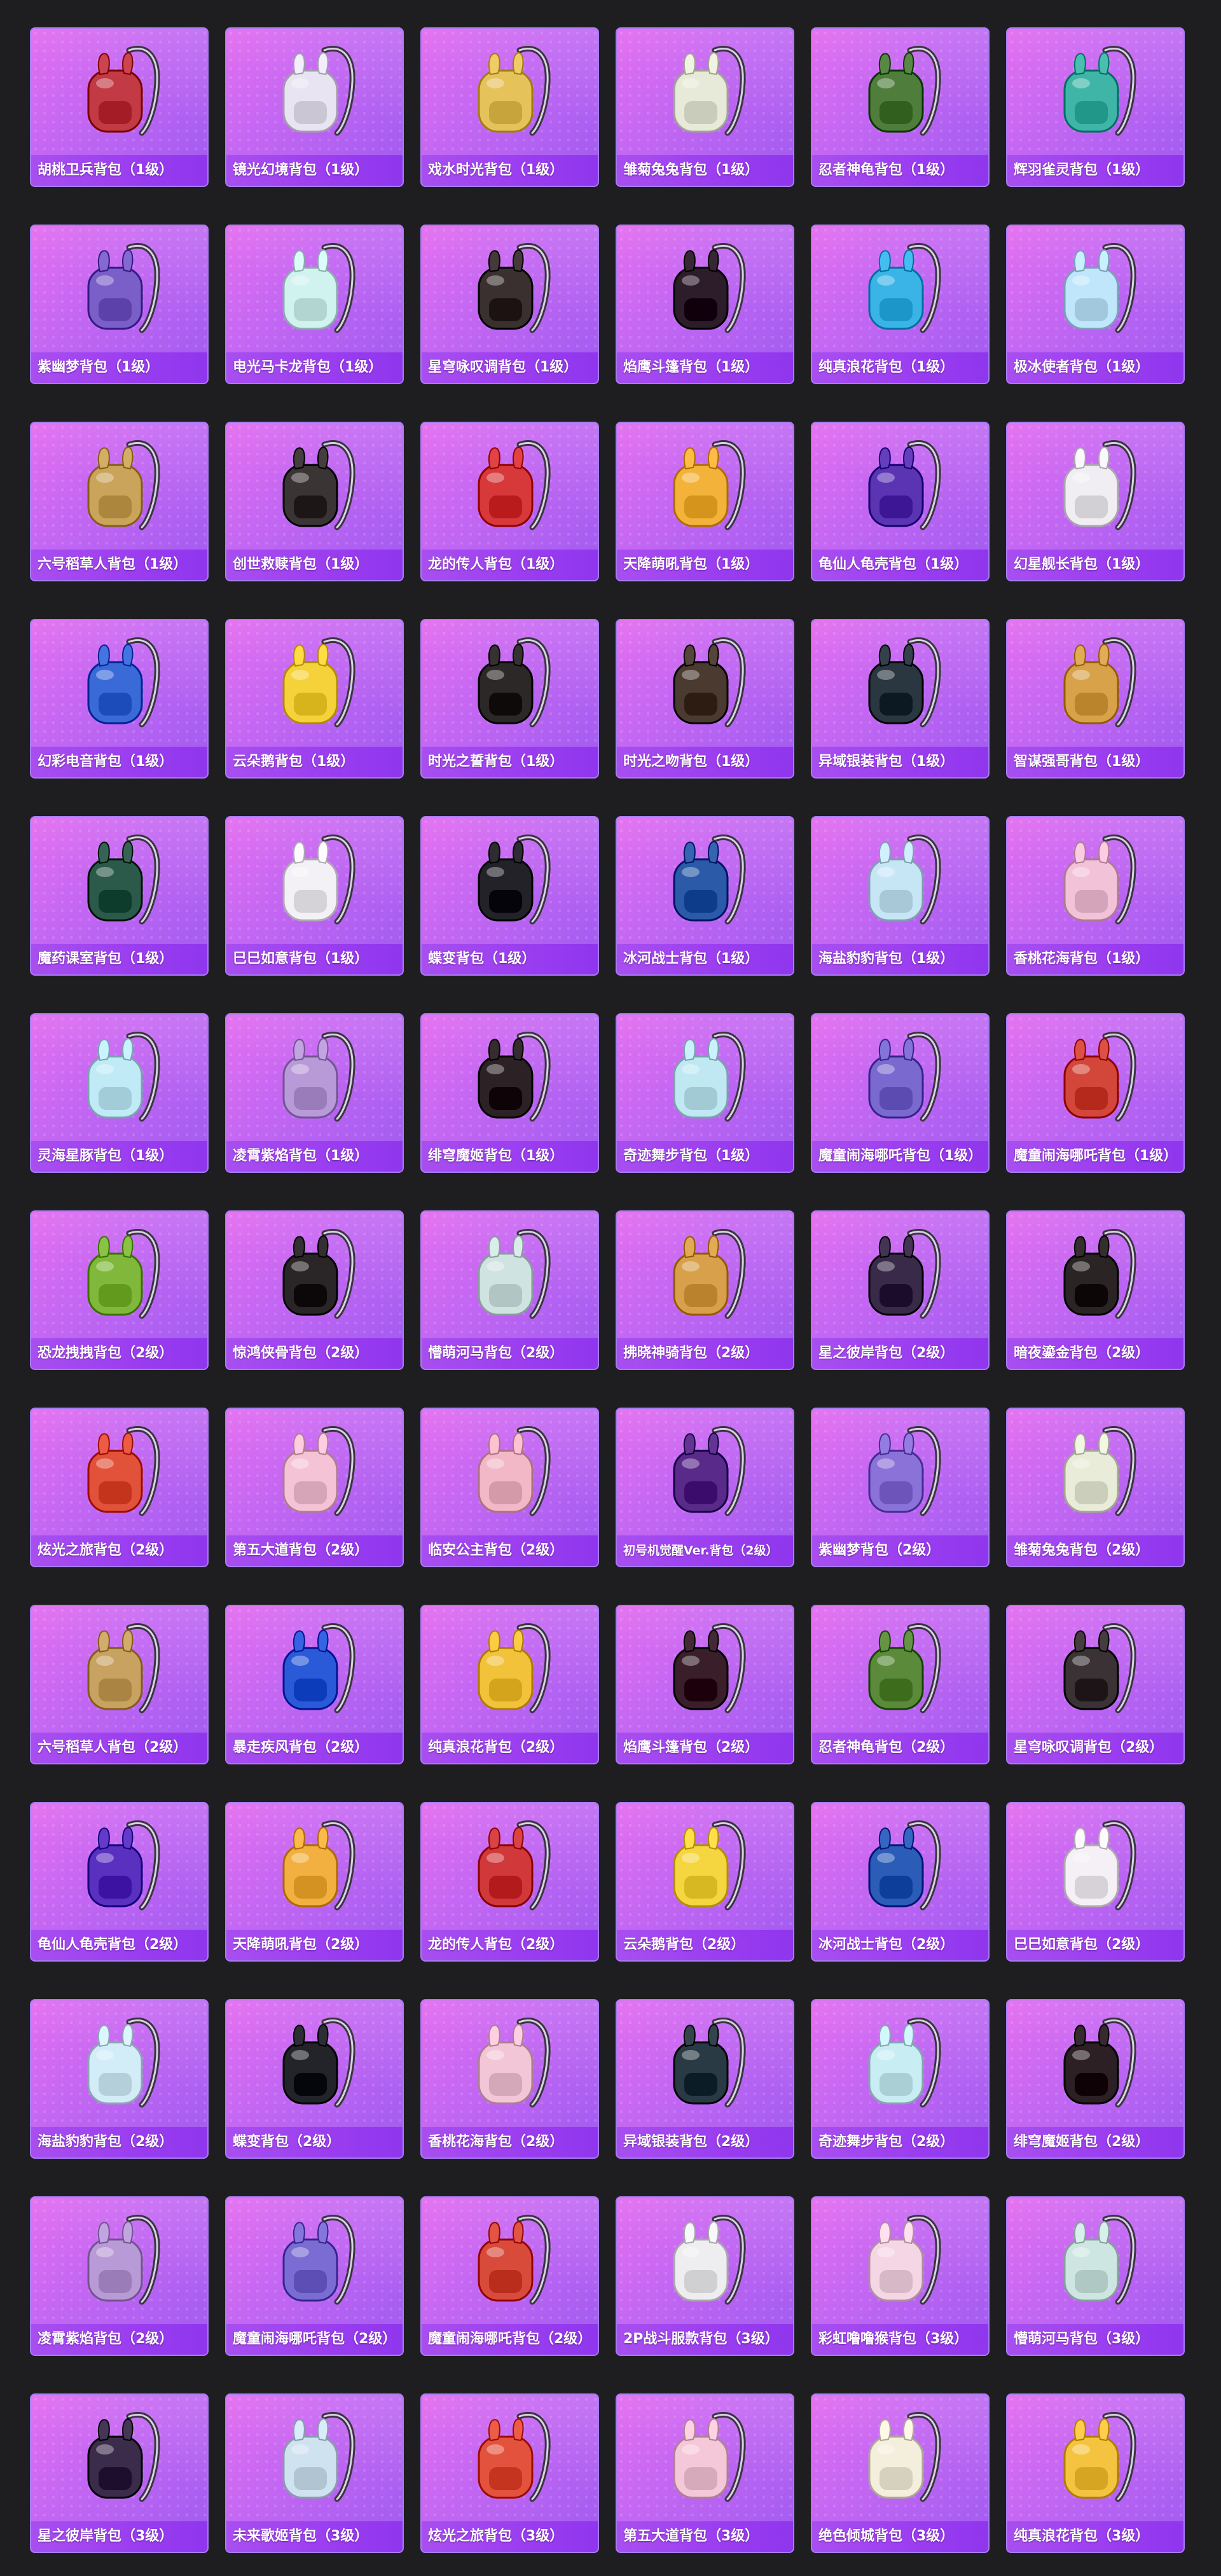 The width and height of the screenshot is (1221, 2576). I want to click on backpack-name: 镜光幻境背包（1级）, so click(301, 170).